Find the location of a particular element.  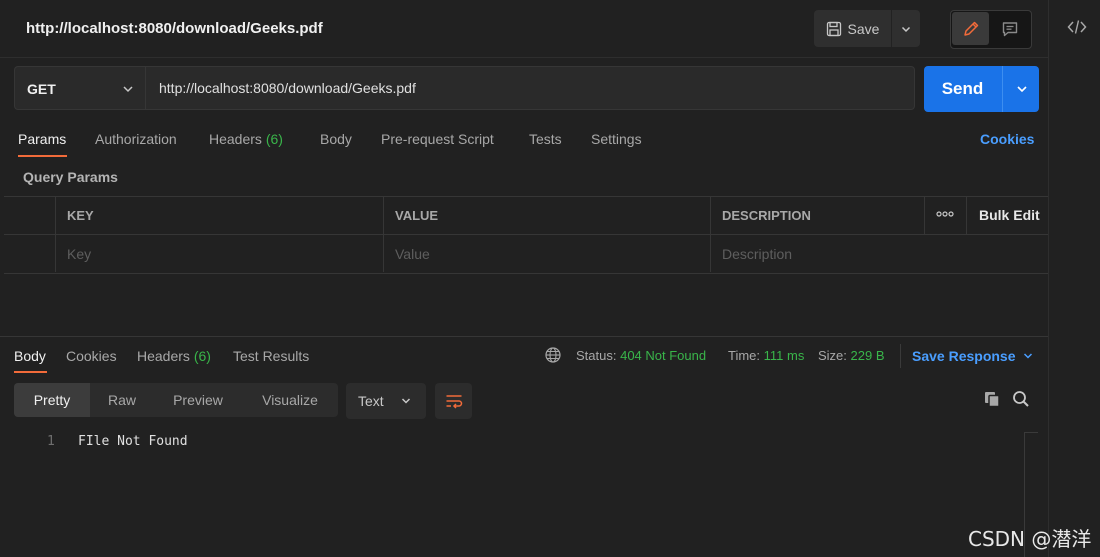

tab-headers: Headers (6) is located at coordinates (246, 139).